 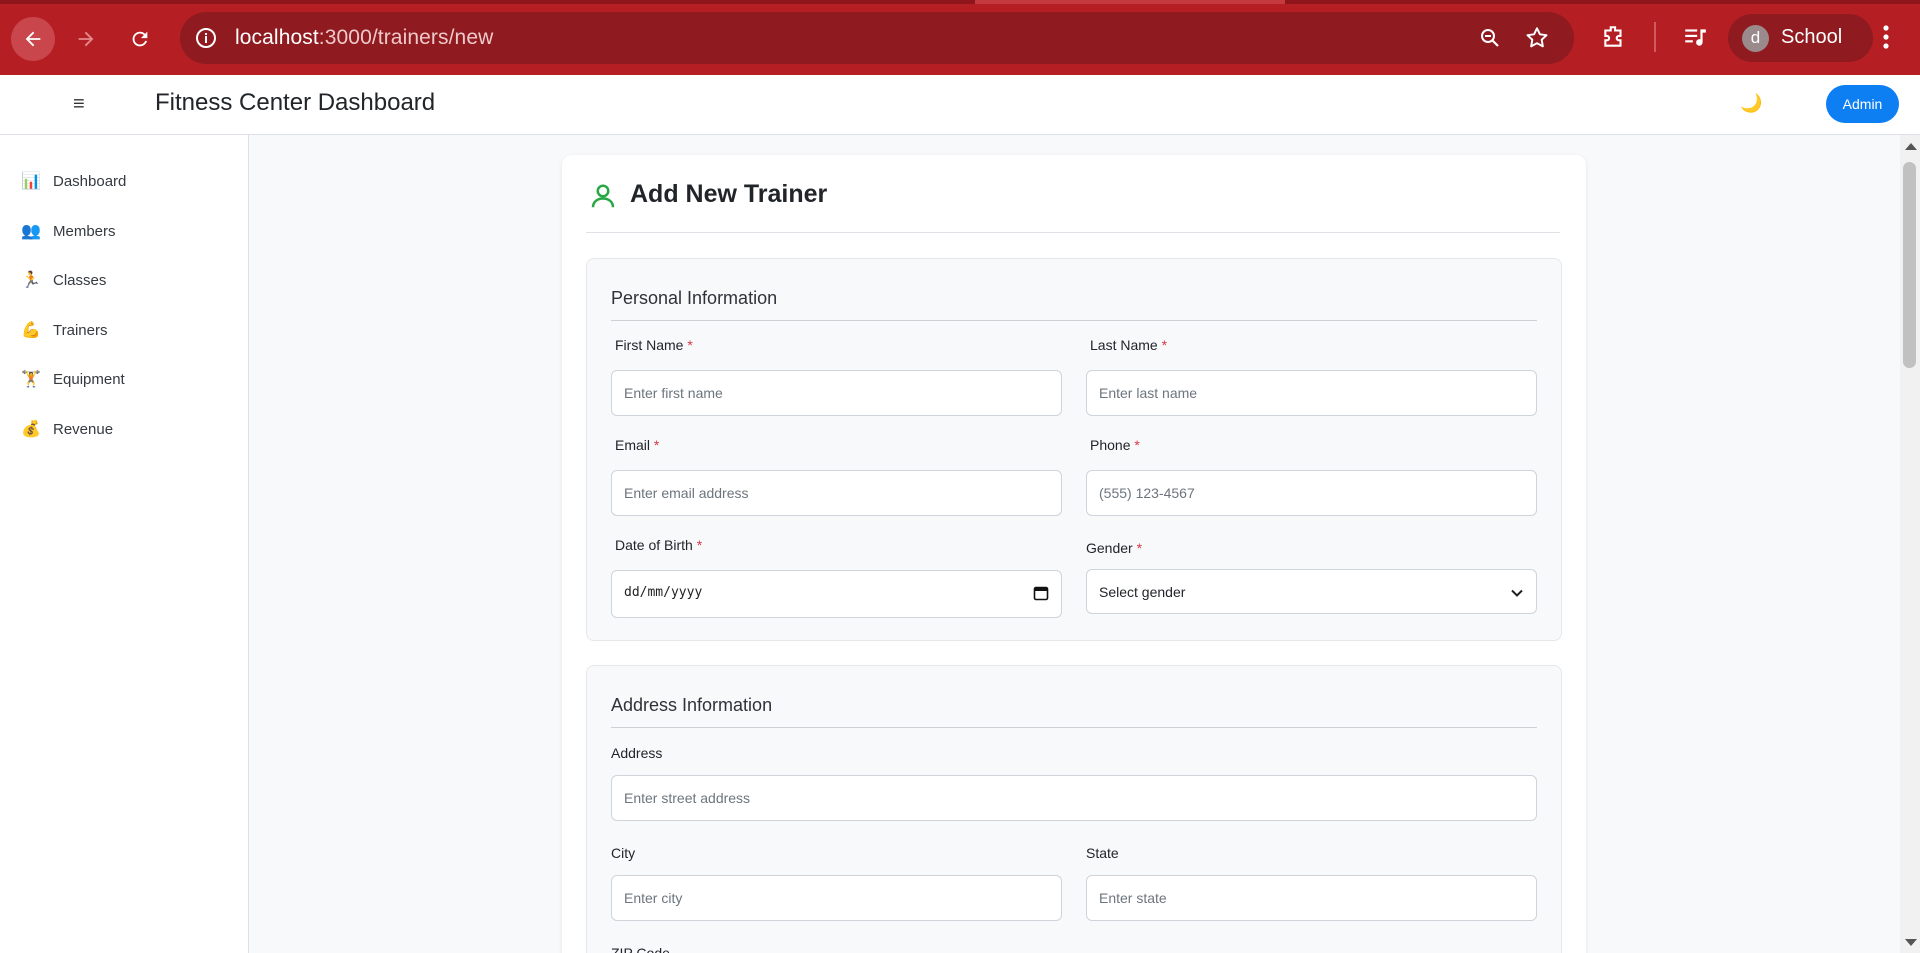 I want to click on label-text: Email, so click(x=633, y=445).